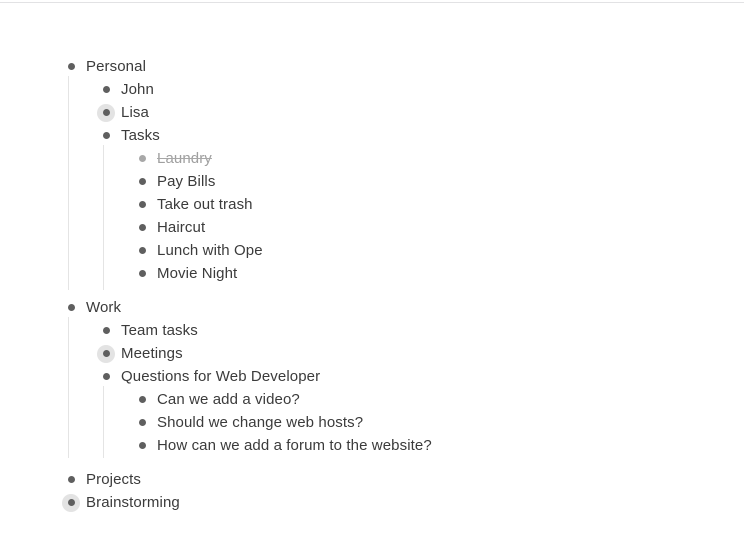 Image resolution: width=744 pixels, height=553 pixels. Describe the element at coordinates (140, 135) in the screenshot. I see `outline-item-label: Tasks` at that location.